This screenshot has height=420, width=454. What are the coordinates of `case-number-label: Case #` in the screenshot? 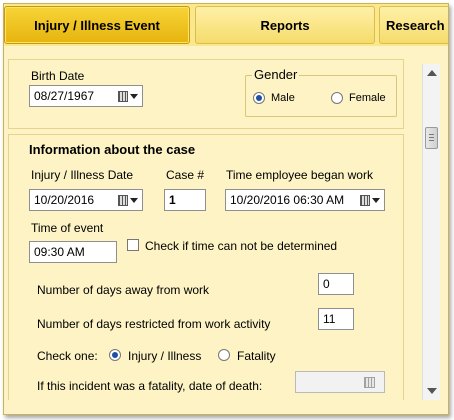 It's located at (185, 175).